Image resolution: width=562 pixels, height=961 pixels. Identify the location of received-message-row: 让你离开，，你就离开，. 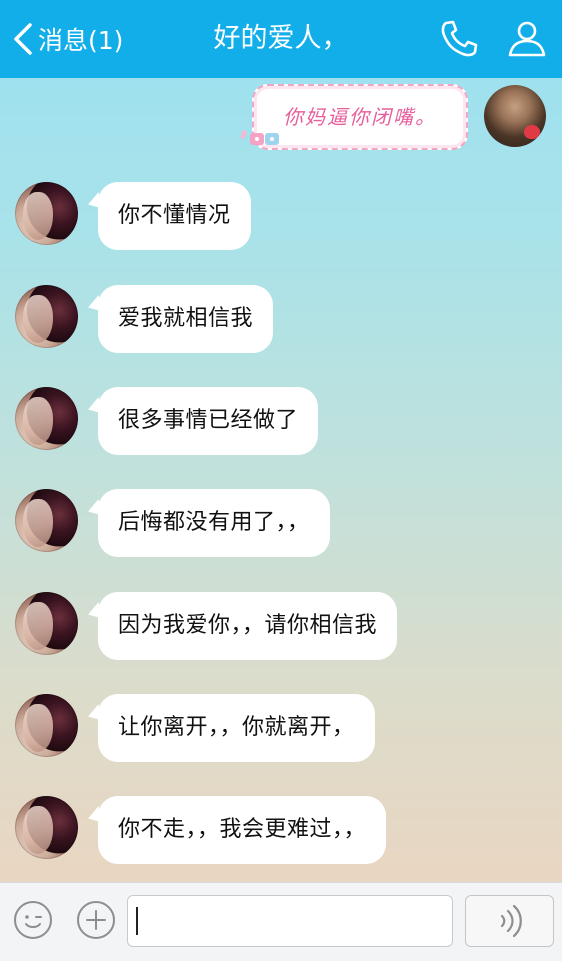
(281, 729).